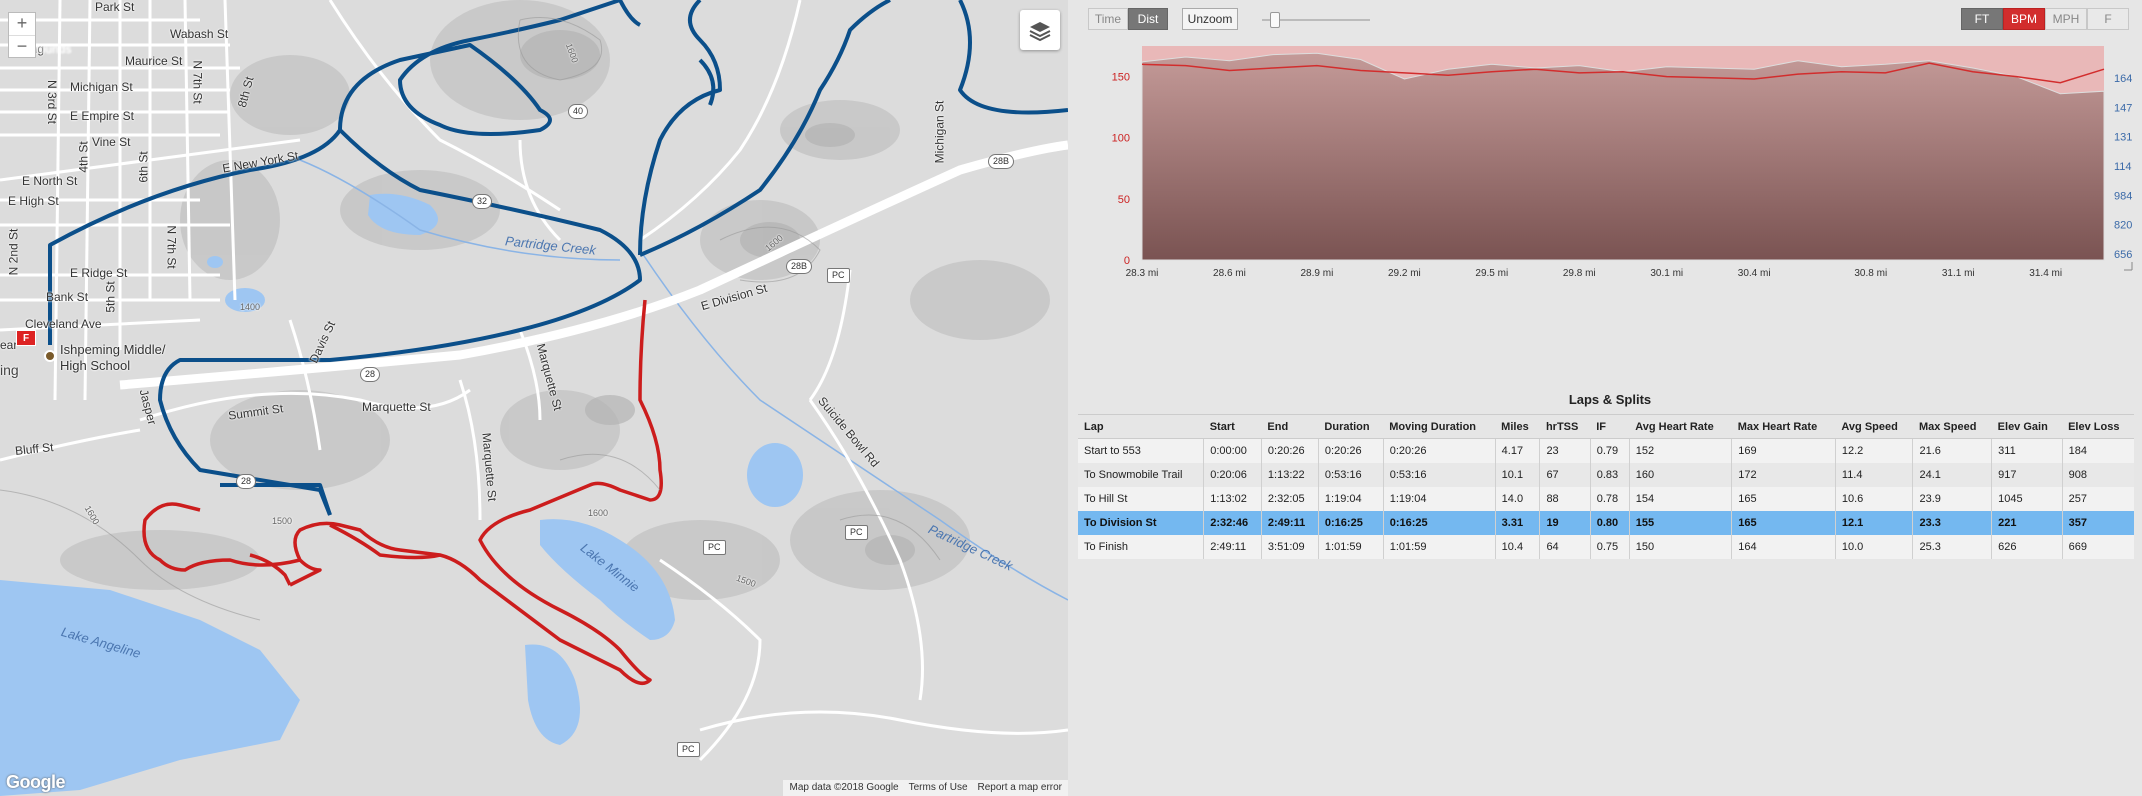 The width and height of the screenshot is (2142, 796). Describe the element at coordinates (1229, 273) in the screenshot. I see `x-tick-label: 28.6 mi` at that location.